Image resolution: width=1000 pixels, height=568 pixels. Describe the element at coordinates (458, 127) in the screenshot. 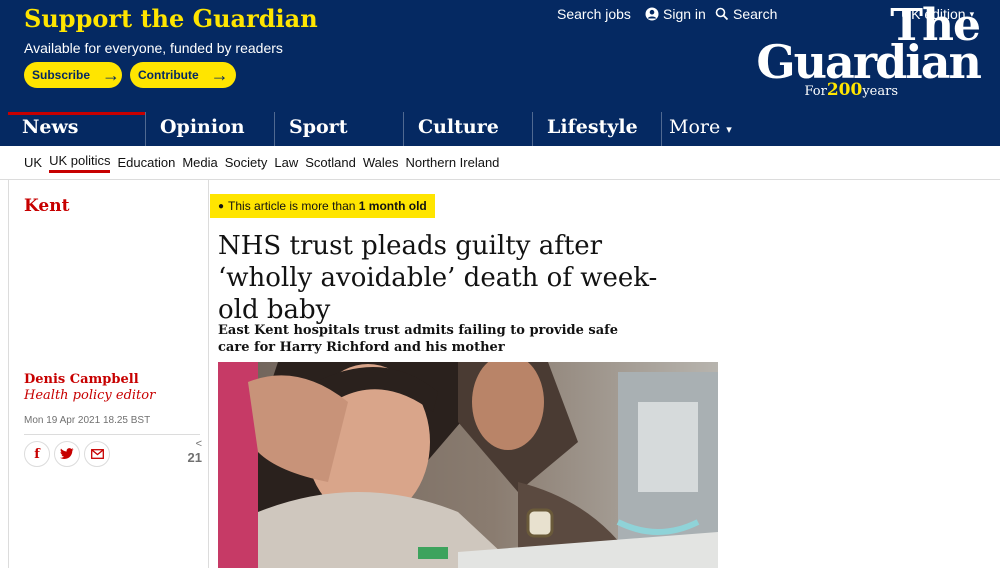

I see `nav-culture-label: Culture` at that location.